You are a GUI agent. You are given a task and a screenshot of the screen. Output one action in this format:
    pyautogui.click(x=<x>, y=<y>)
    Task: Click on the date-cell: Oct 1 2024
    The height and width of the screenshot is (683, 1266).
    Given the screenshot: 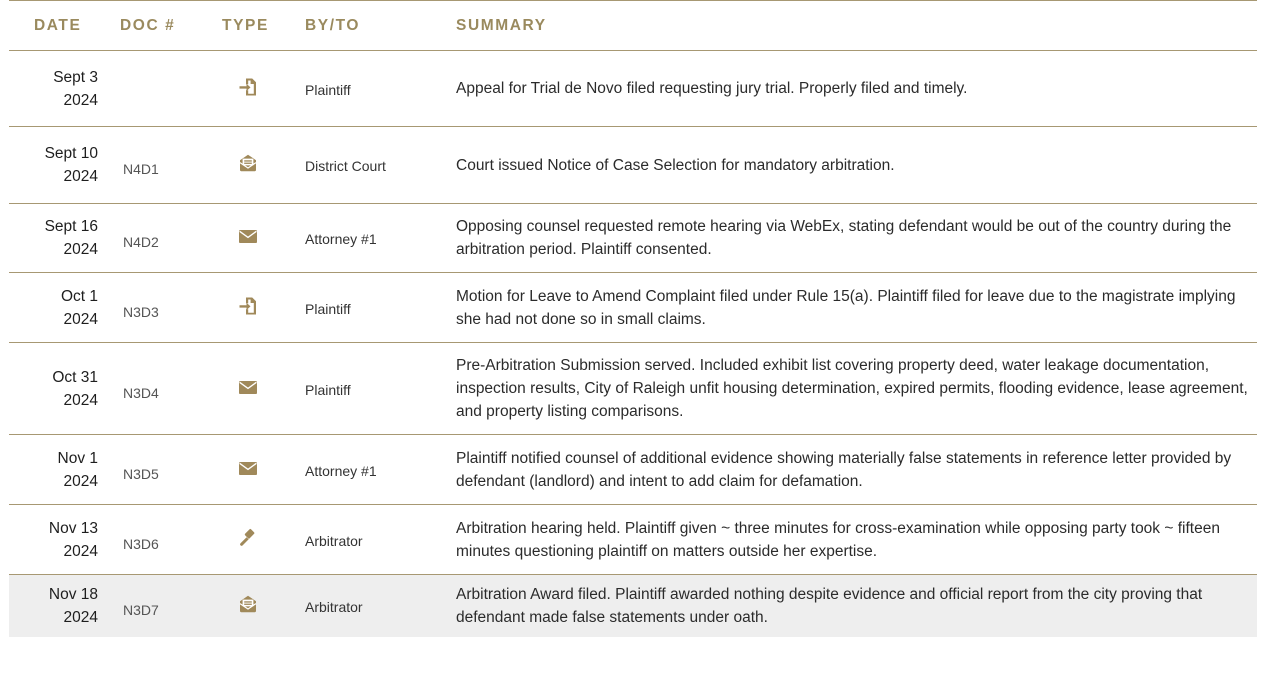 What is the action you would take?
    pyautogui.click(x=64, y=308)
    